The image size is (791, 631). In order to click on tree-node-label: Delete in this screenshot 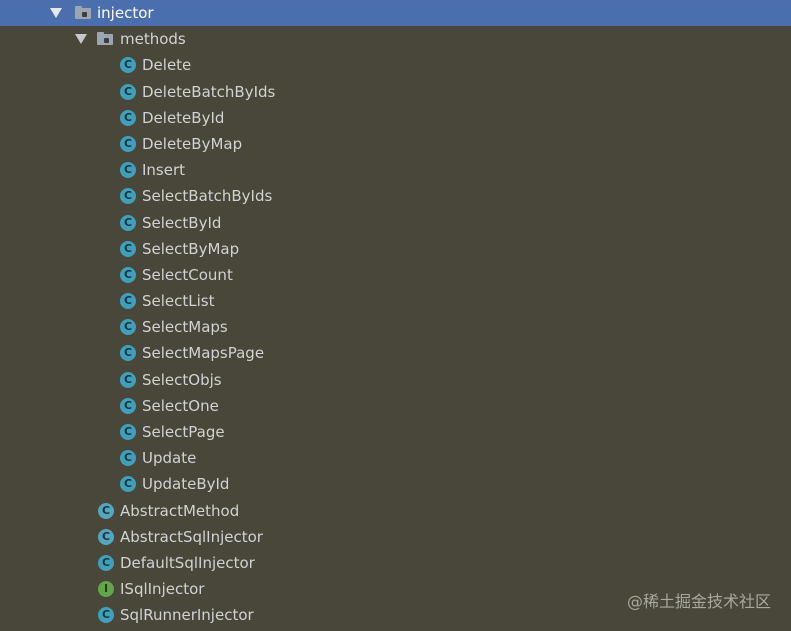, I will do `click(167, 65)`.